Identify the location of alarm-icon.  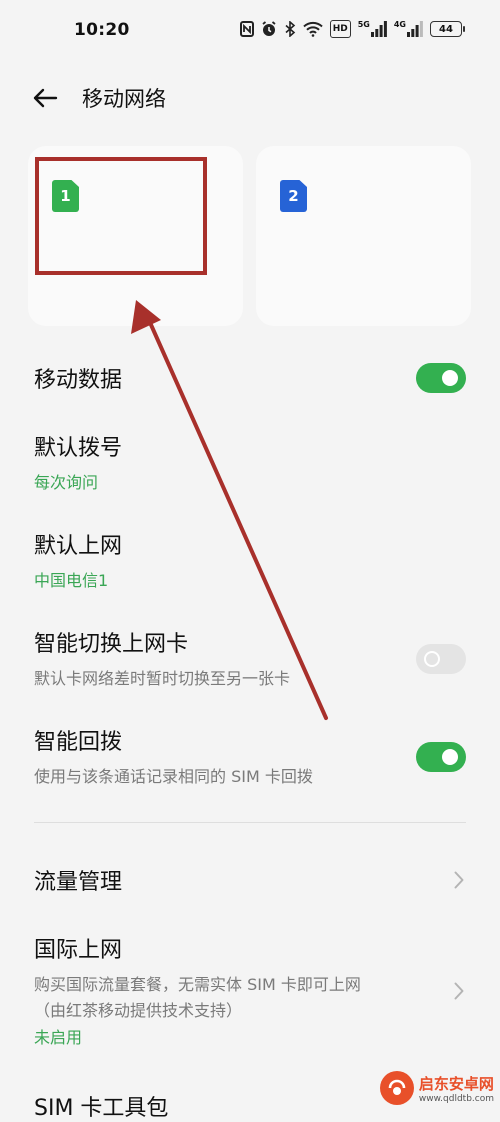
(269, 29).